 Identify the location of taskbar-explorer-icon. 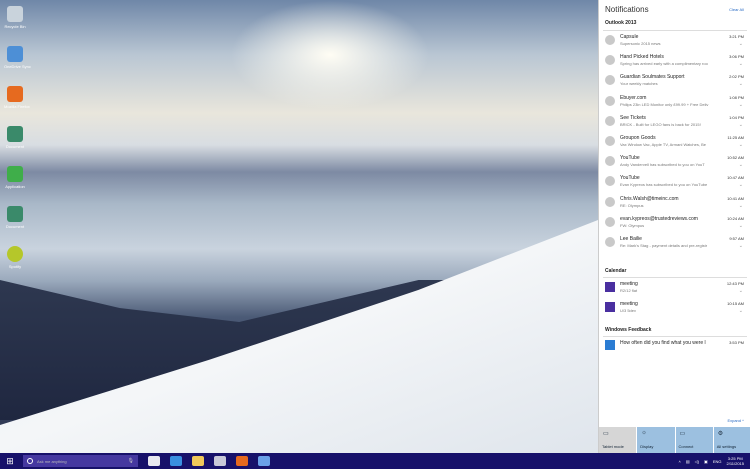
(198, 461).